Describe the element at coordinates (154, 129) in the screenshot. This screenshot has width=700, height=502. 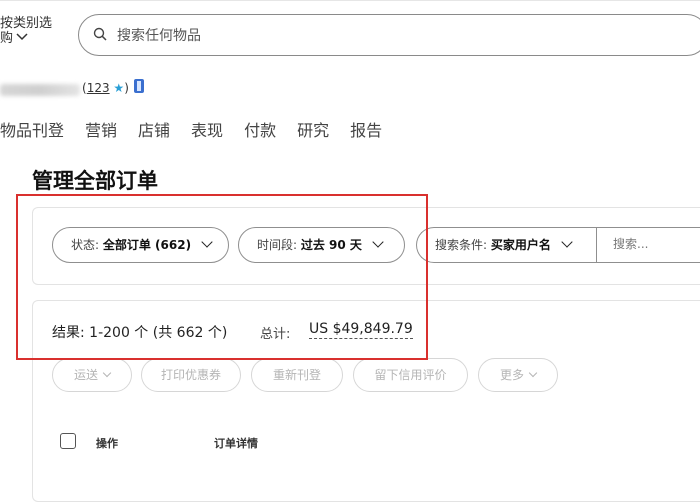
I see `nav-item-store: 店铺` at that location.